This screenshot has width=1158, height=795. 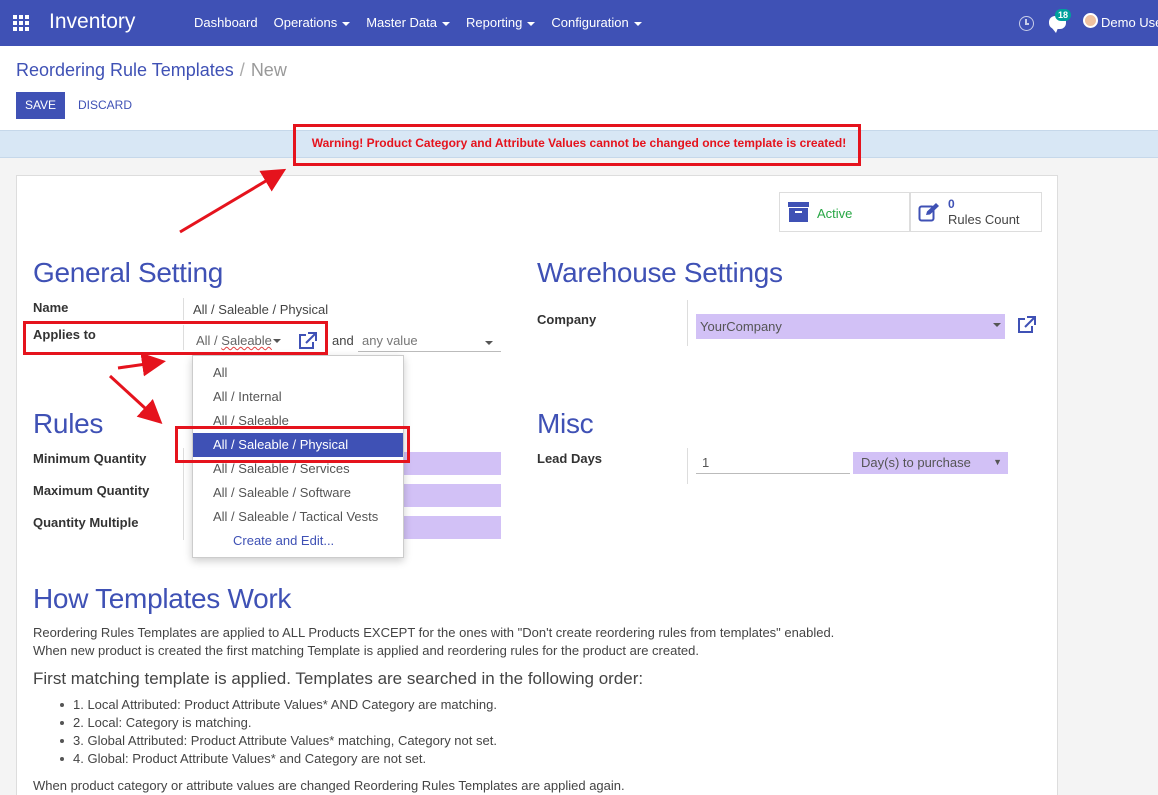 What do you see at coordinates (660, 272) in the screenshot?
I see `warehouse-settings-heading: Warehouse Settings` at bounding box center [660, 272].